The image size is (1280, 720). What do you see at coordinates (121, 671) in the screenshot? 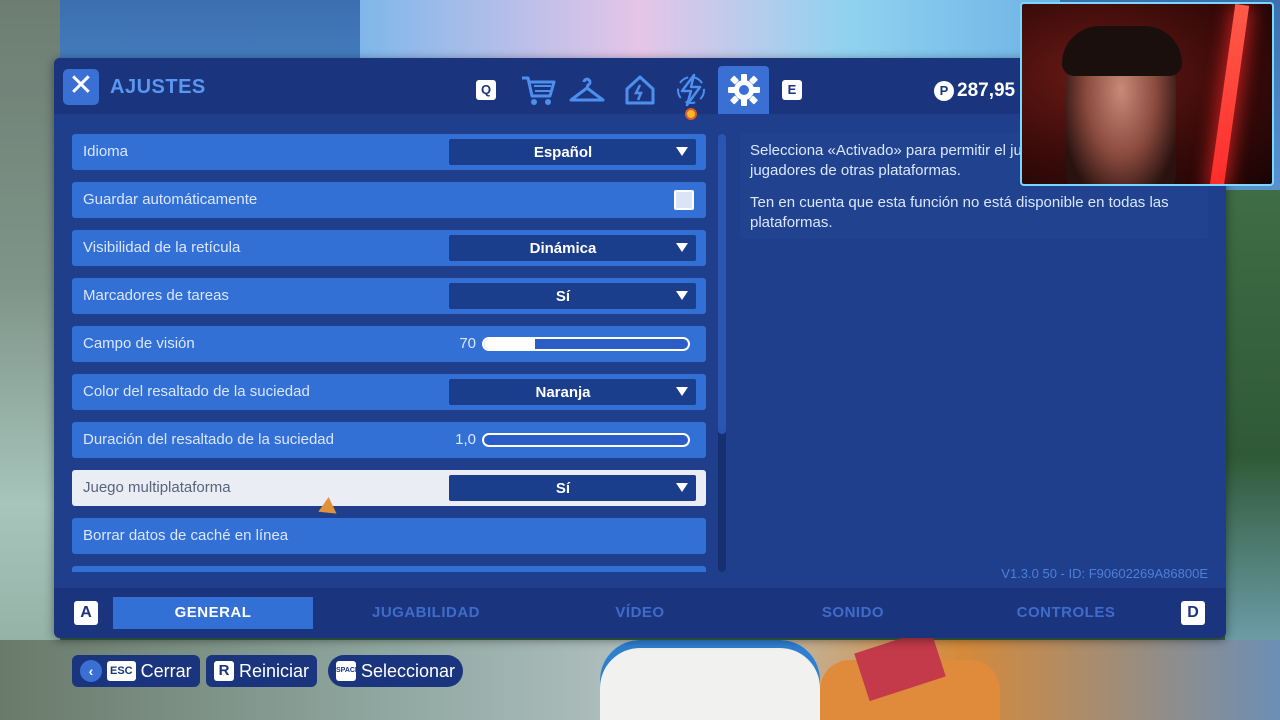
I see `esc-key: ESC` at bounding box center [121, 671].